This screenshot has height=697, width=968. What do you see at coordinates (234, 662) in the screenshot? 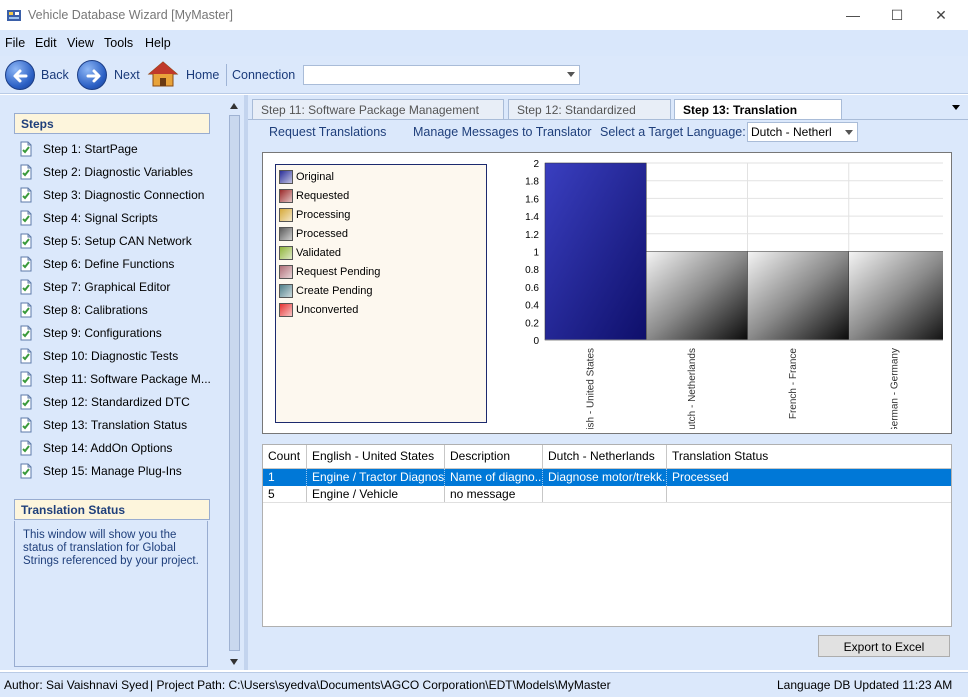
I see `scroll-down-icon` at bounding box center [234, 662].